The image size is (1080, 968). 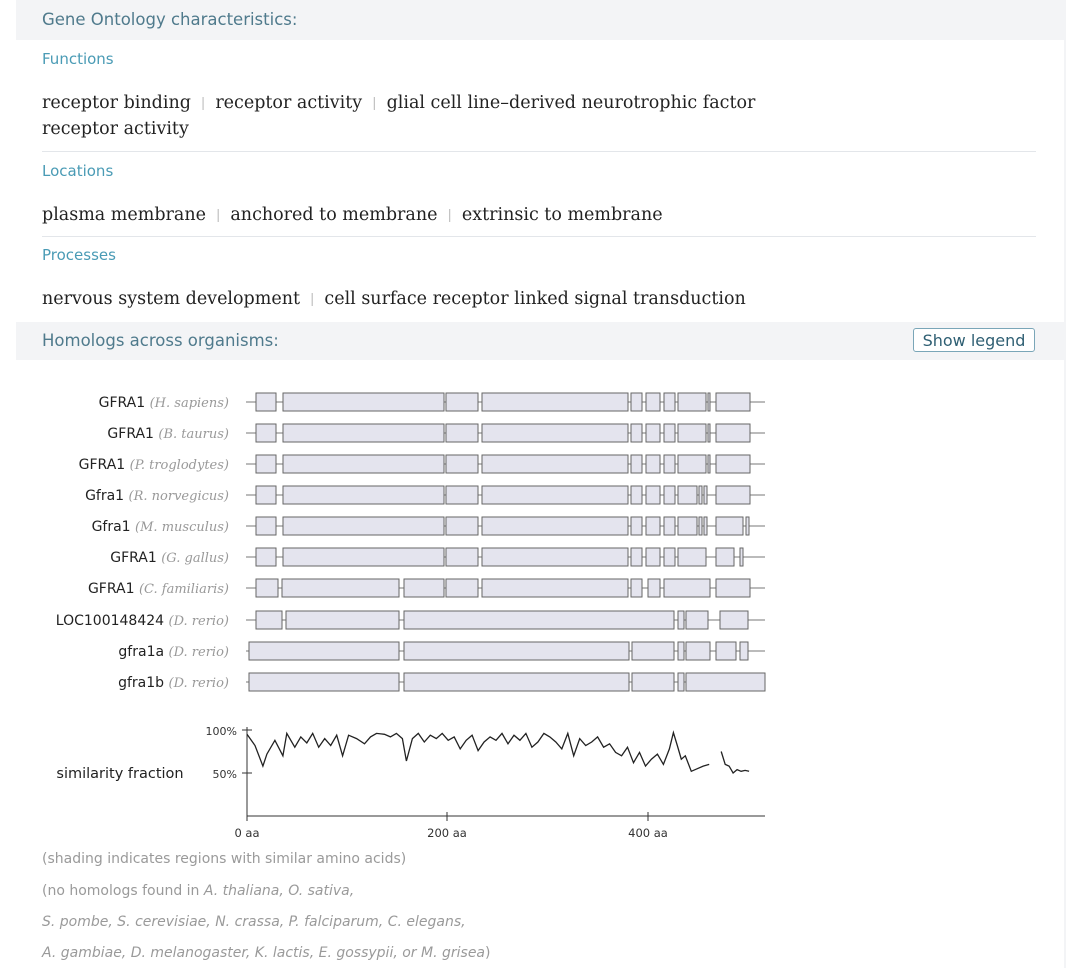 What do you see at coordinates (562, 215) in the screenshot?
I see `go-term-link: extrinsic to membrane` at bounding box center [562, 215].